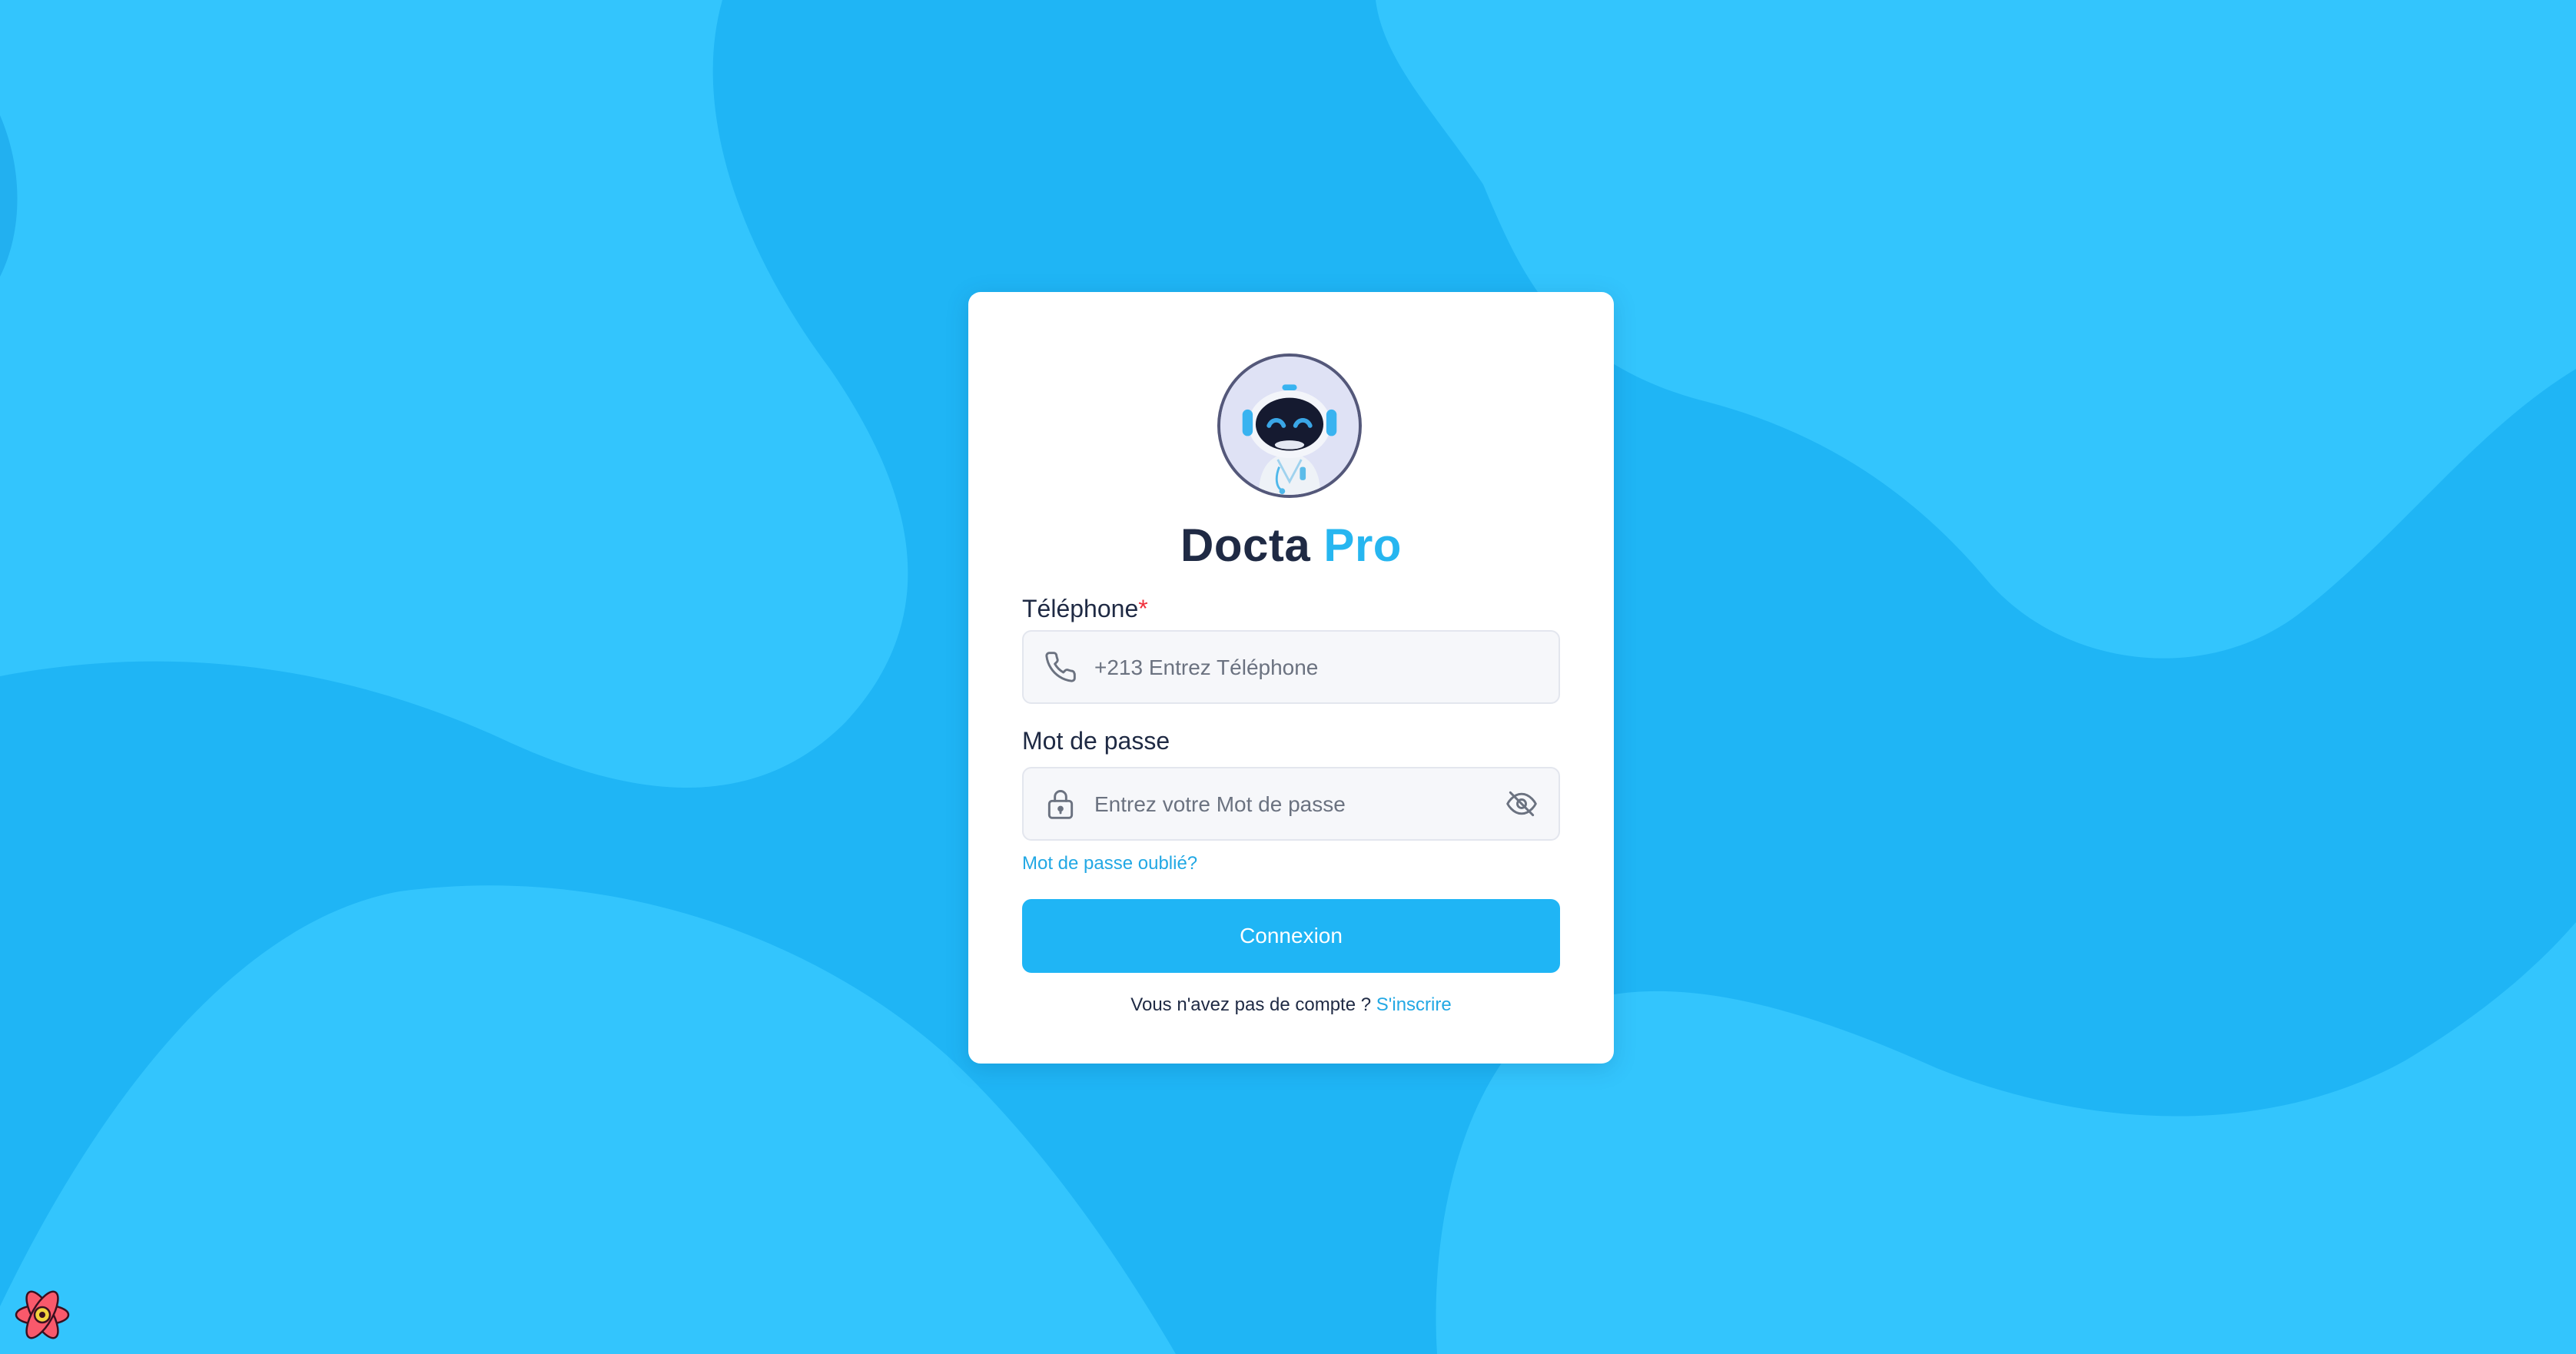 Image resolution: width=2576 pixels, height=1354 pixels. What do you see at coordinates (1080, 608) in the screenshot?
I see `phone-label-text: Téléphone` at bounding box center [1080, 608].